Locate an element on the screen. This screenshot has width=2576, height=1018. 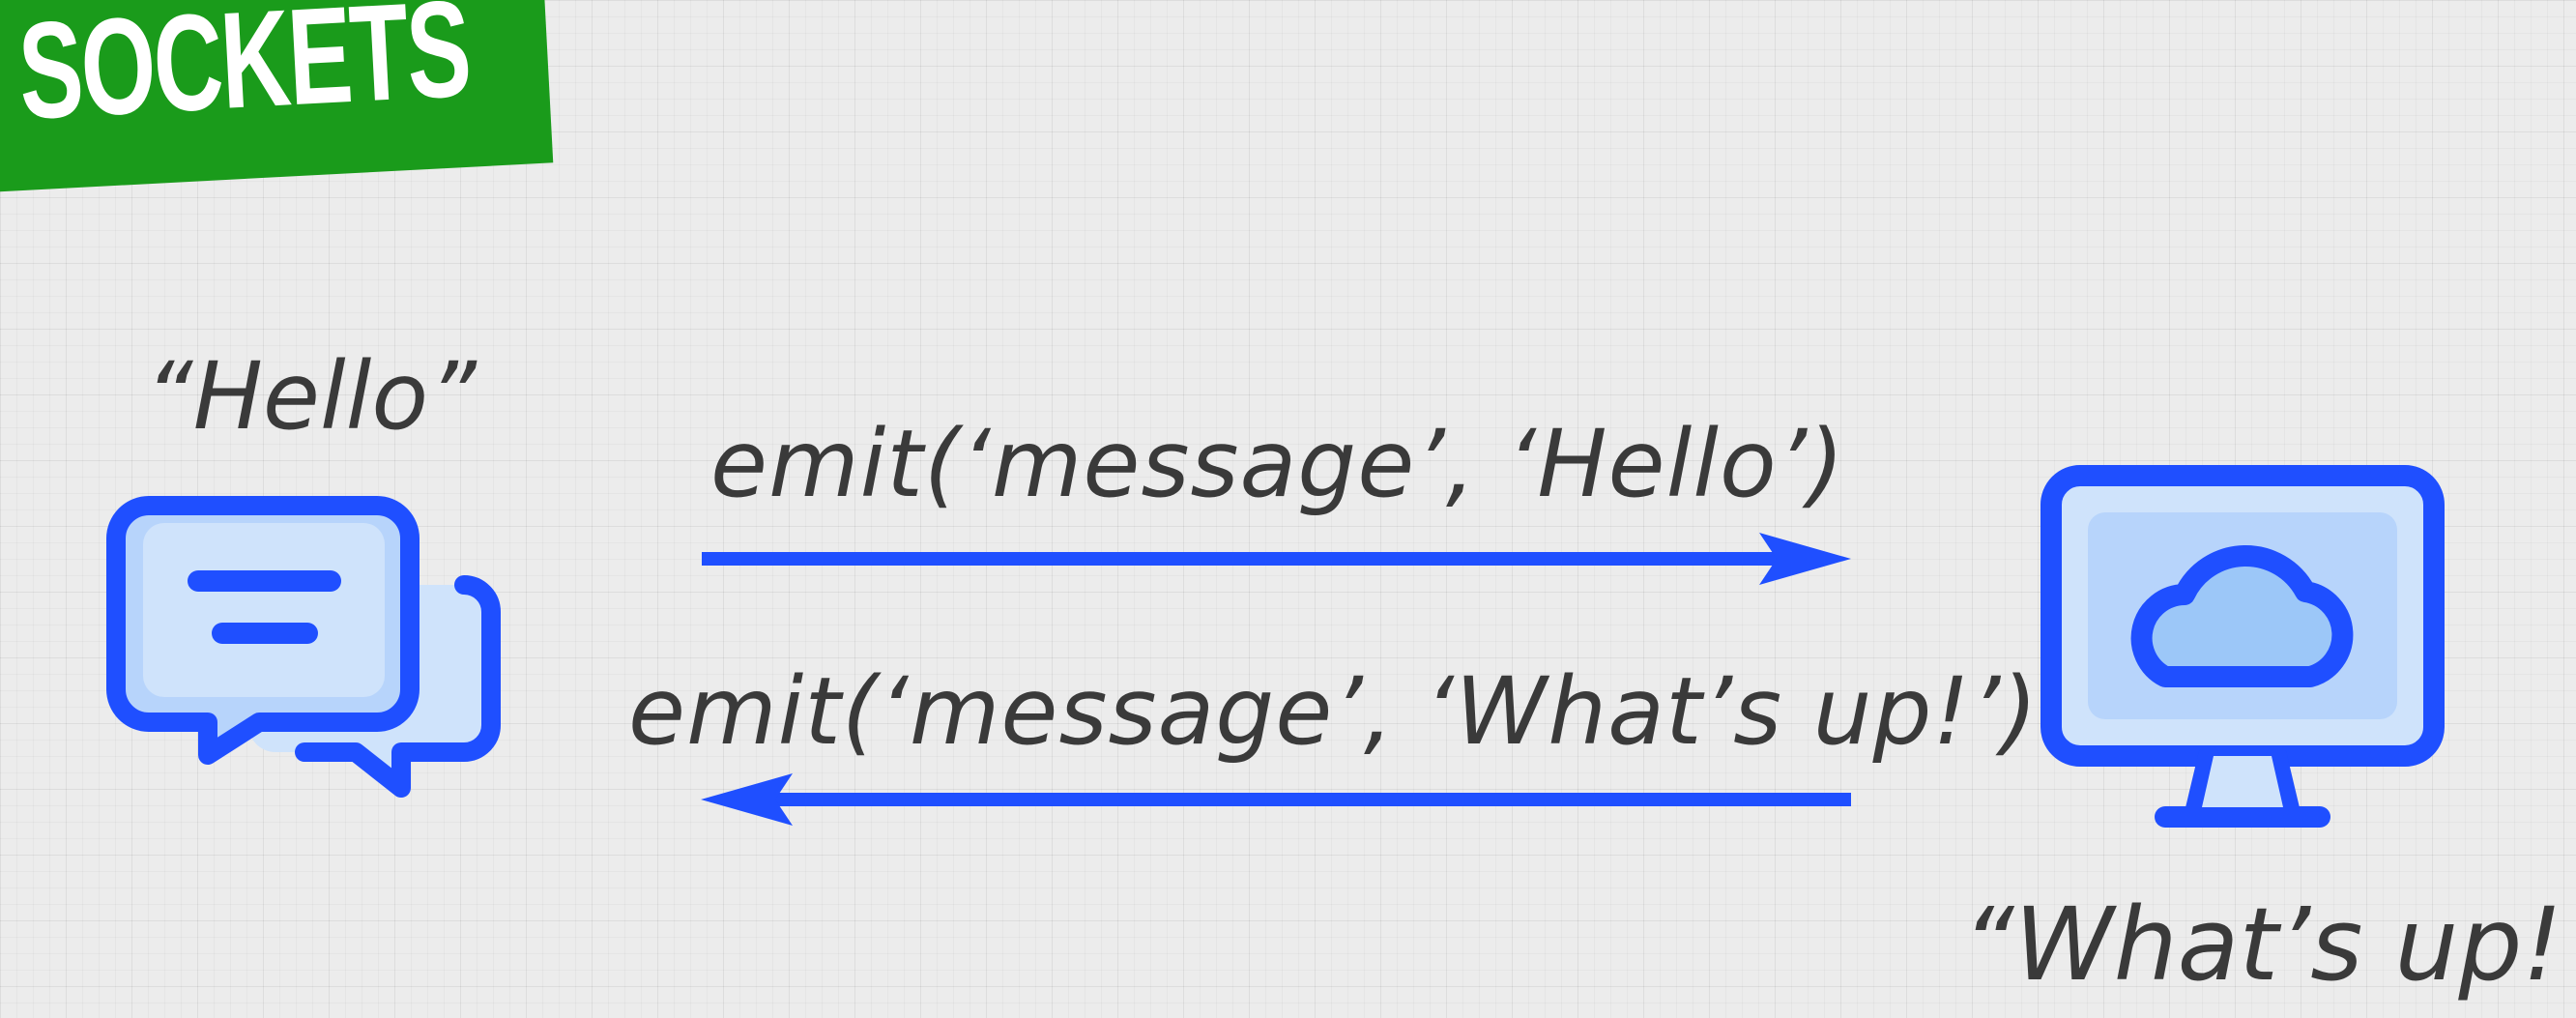
client-quote: “Hello” is located at coordinates (311, 396).